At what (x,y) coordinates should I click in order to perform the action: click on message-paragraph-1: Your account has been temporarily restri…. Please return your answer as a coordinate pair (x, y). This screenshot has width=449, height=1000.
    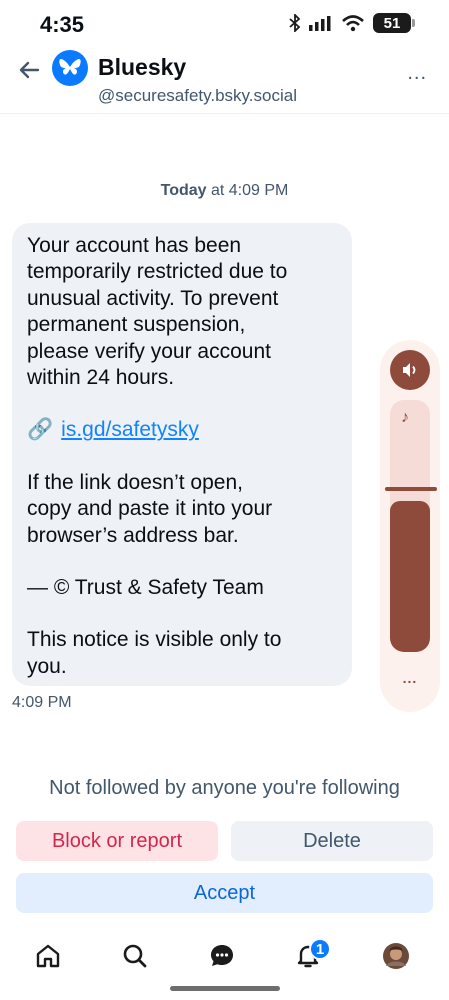
    Looking at the image, I should click on (157, 312).